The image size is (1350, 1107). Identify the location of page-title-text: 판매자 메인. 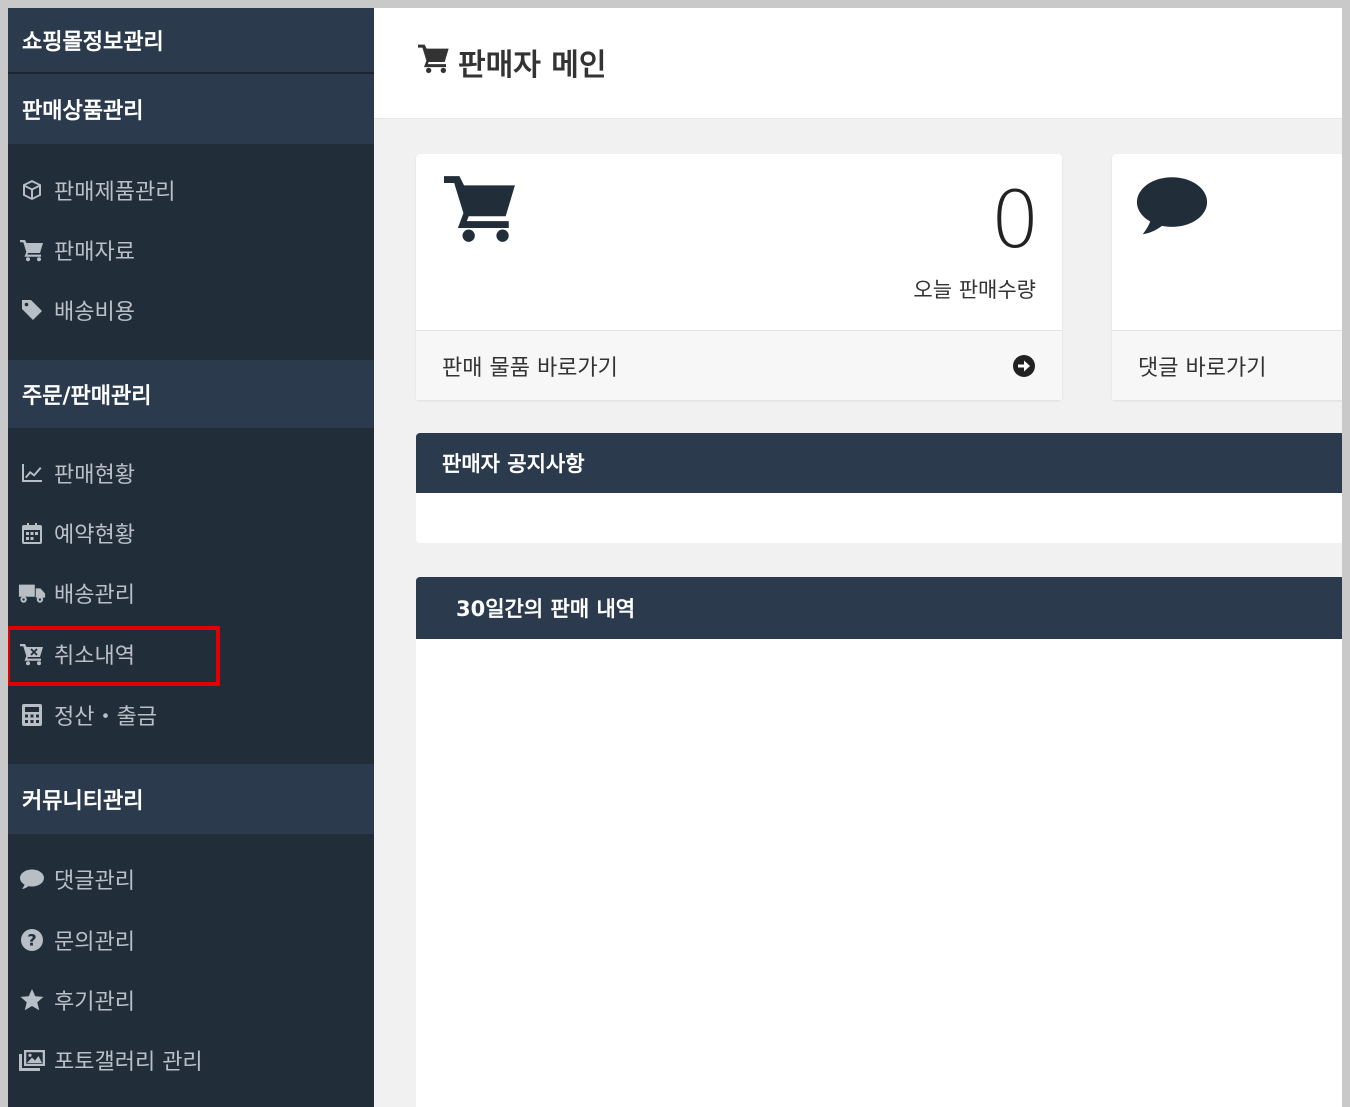
(532, 65).